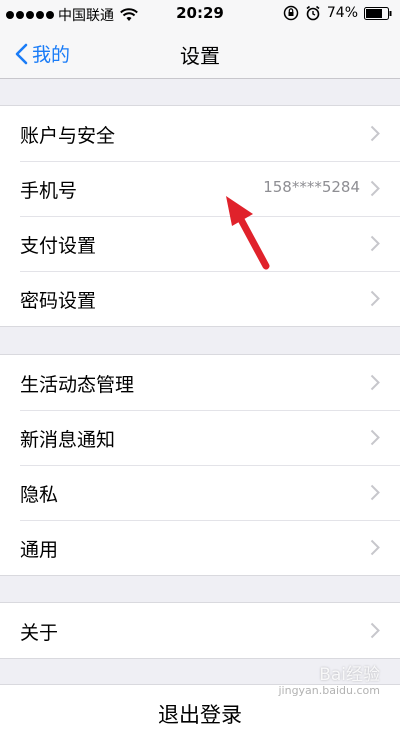  What do you see at coordinates (200, 547) in the screenshot?
I see `row-general: 通用` at bounding box center [200, 547].